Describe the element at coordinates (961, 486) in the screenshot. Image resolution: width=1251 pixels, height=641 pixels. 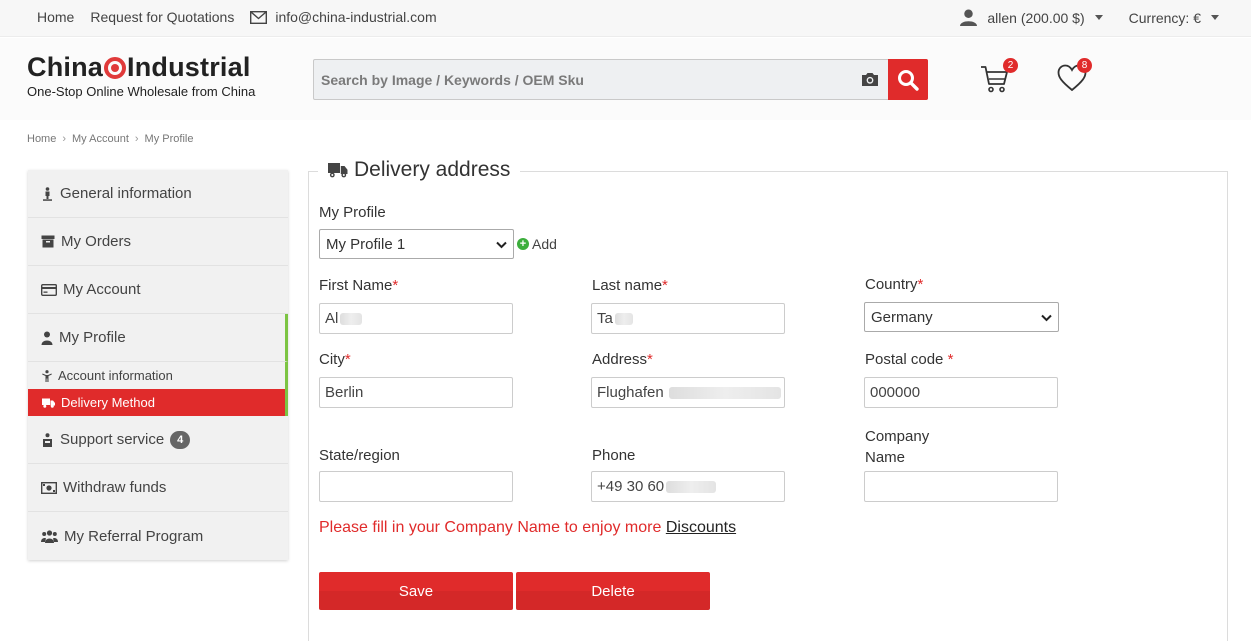
I see `company-name-input` at that location.